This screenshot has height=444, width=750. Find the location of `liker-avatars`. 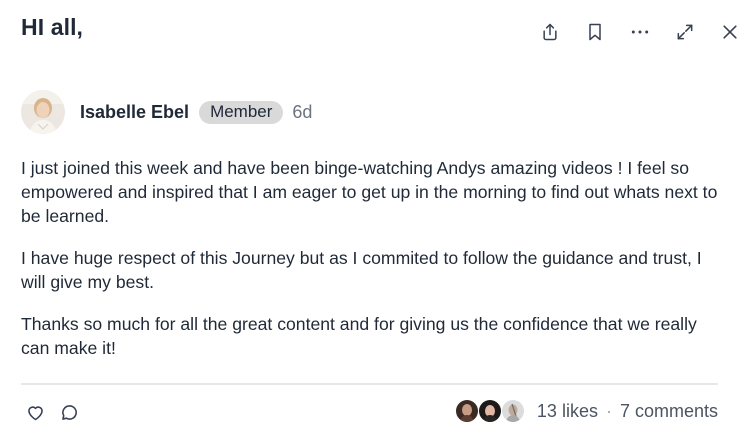

liker-avatars is located at coordinates (489, 411).